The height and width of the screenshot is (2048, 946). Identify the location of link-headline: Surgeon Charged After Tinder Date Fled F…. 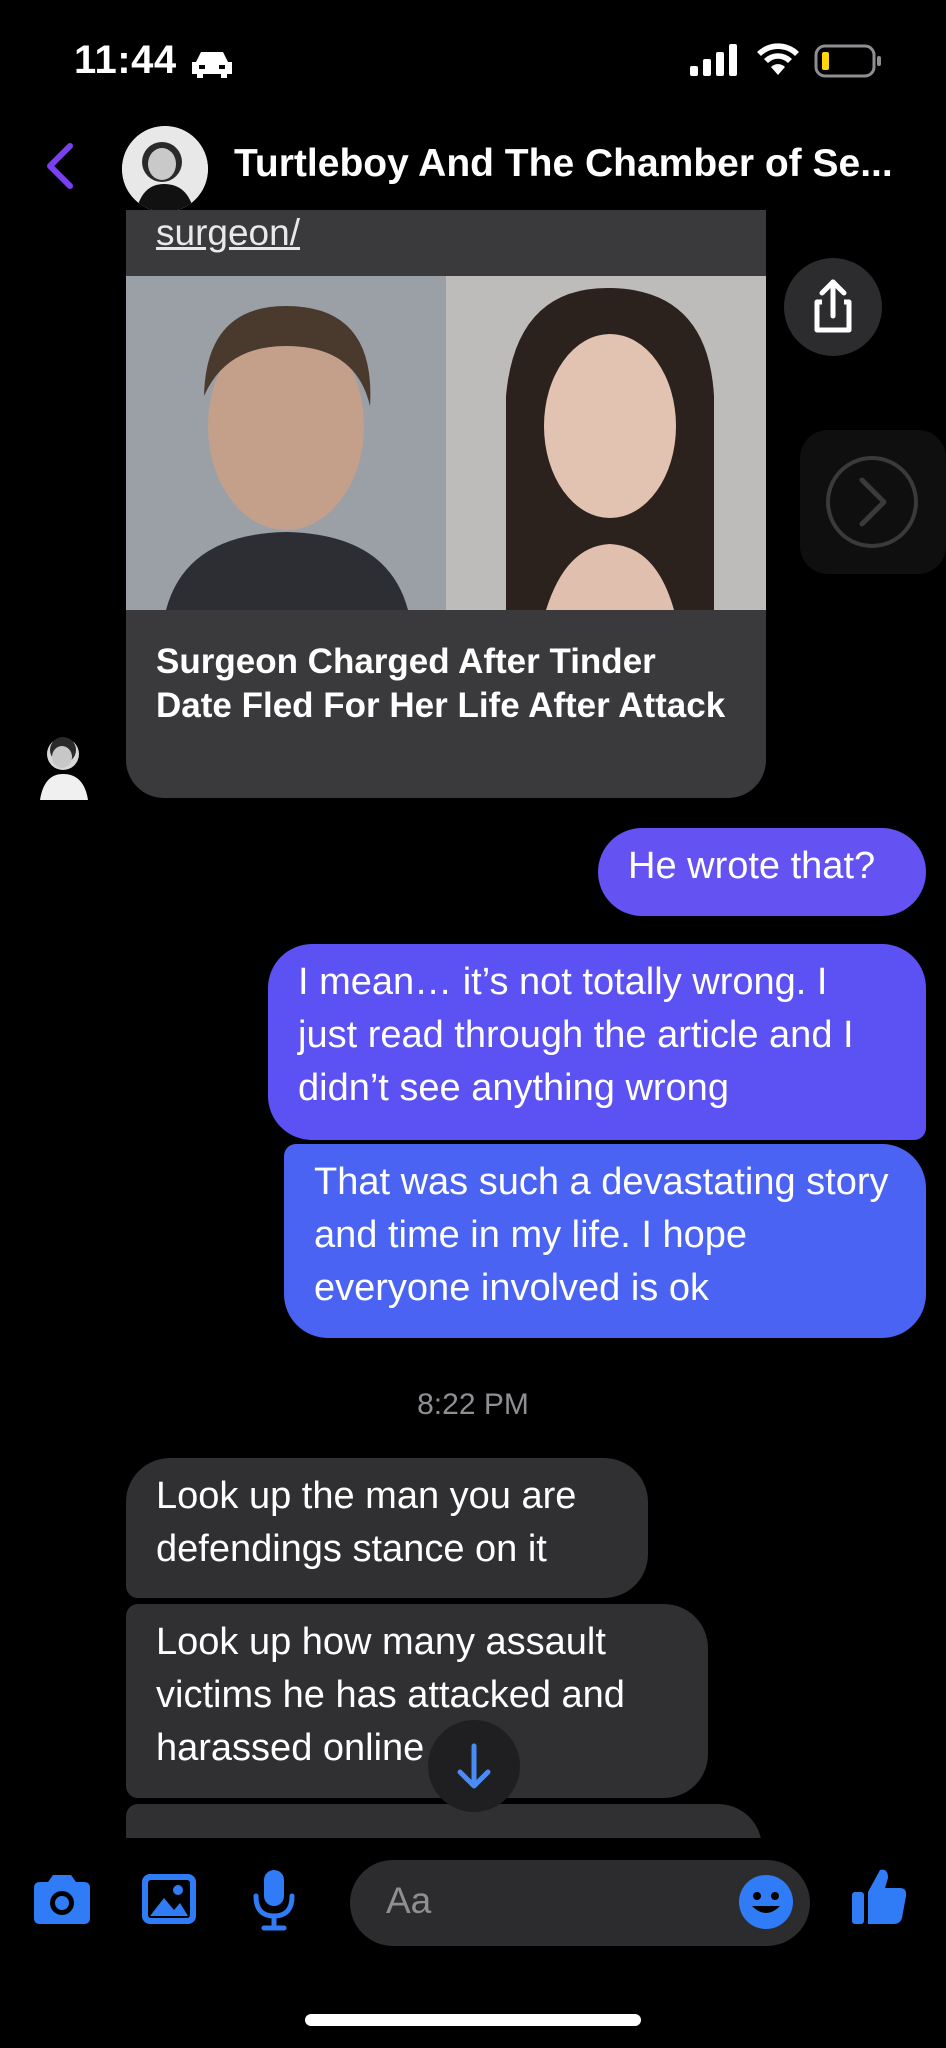
(441, 683).